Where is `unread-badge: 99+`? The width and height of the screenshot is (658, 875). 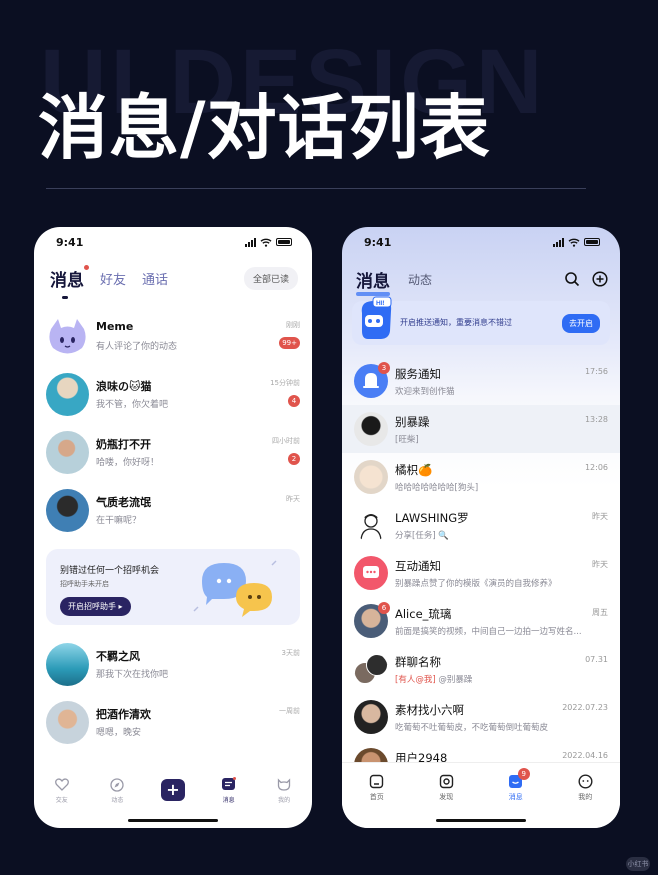 unread-badge: 99+ is located at coordinates (289, 343).